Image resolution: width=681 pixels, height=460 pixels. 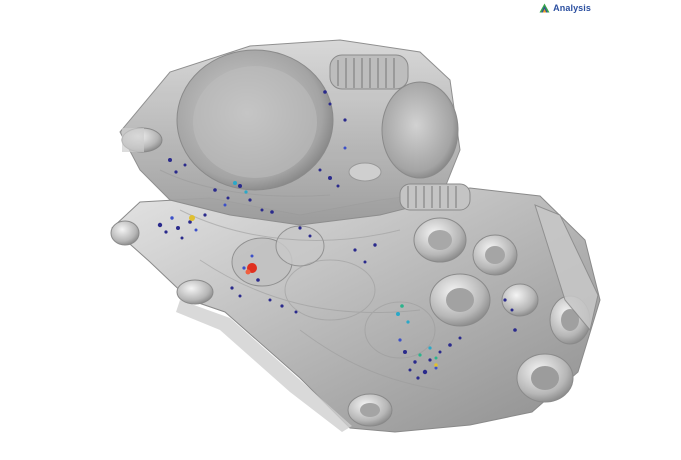 I want to click on thread-boss-top, so click(x=369, y=72).